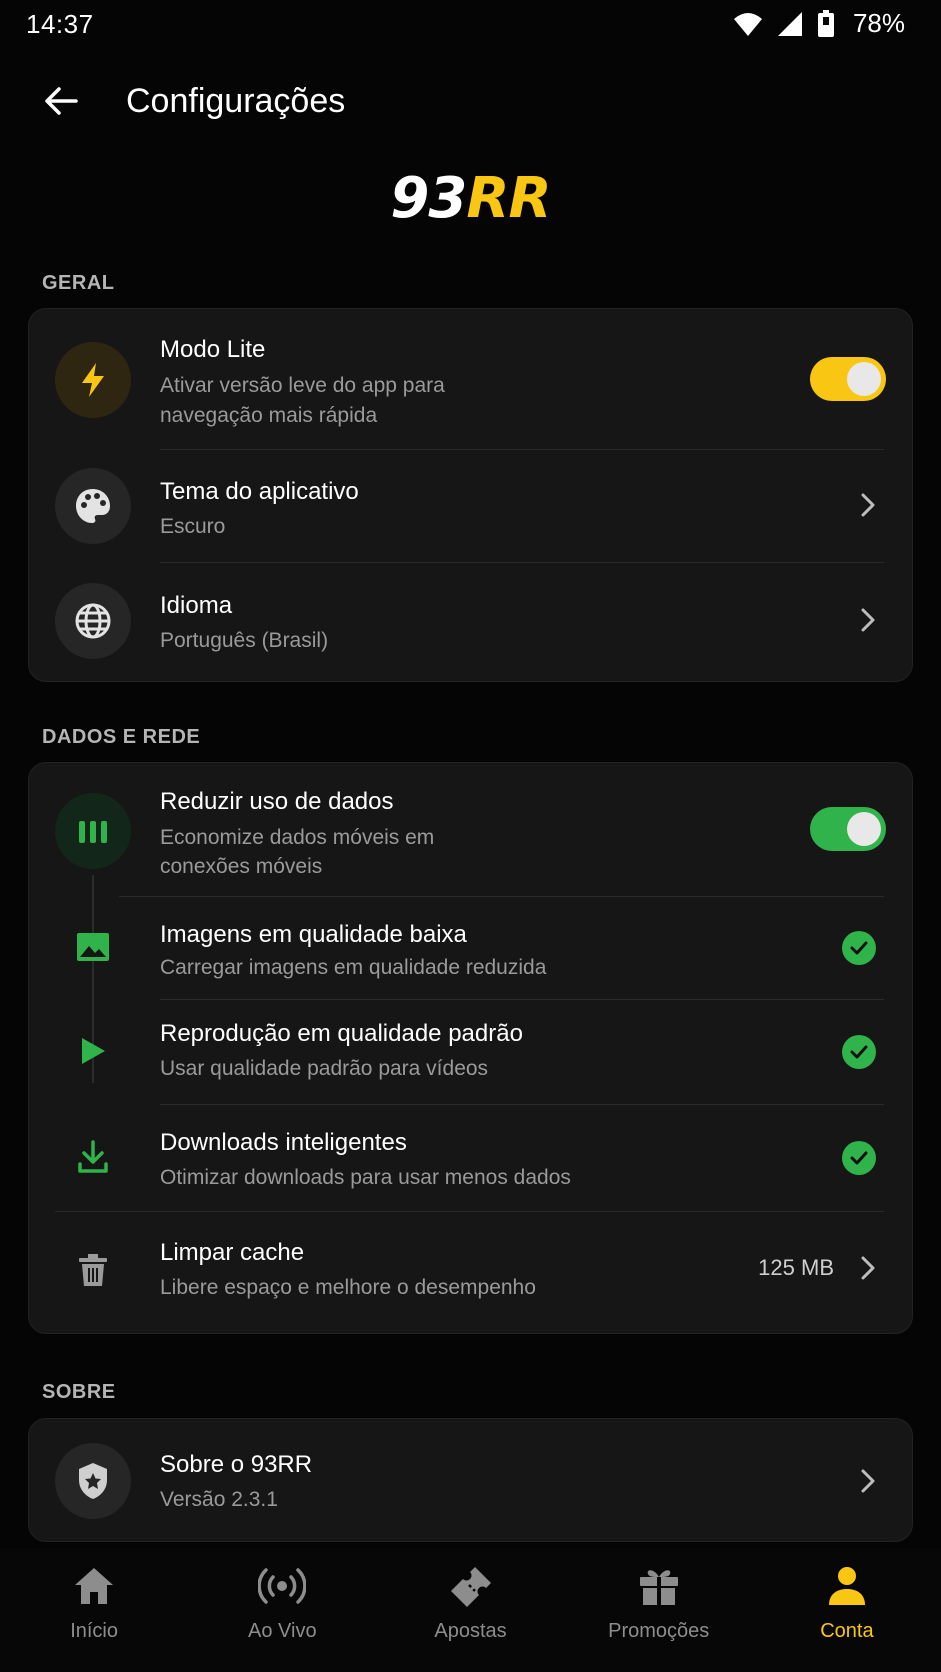 Image resolution: width=941 pixels, height=1672 pixels. I want to click on cellular-signal-icon, so click(790, 24).